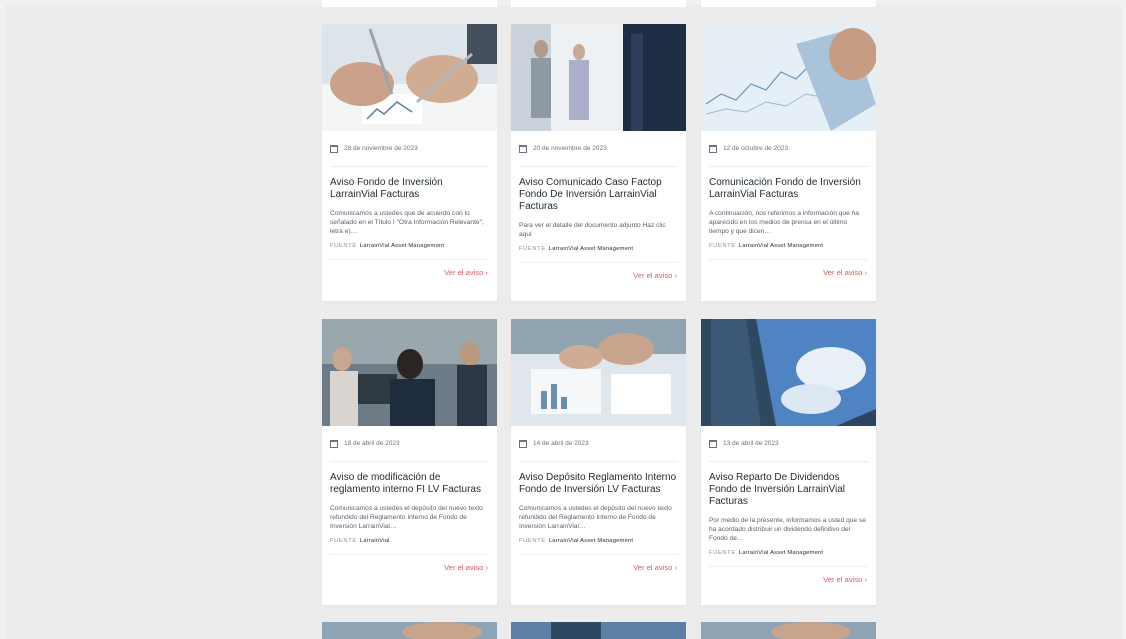  What do you see at coordinates (756, 148) in the screenshot?
I see `card-date: 12 de octubre de 2023` at bounding box center [756, 148].